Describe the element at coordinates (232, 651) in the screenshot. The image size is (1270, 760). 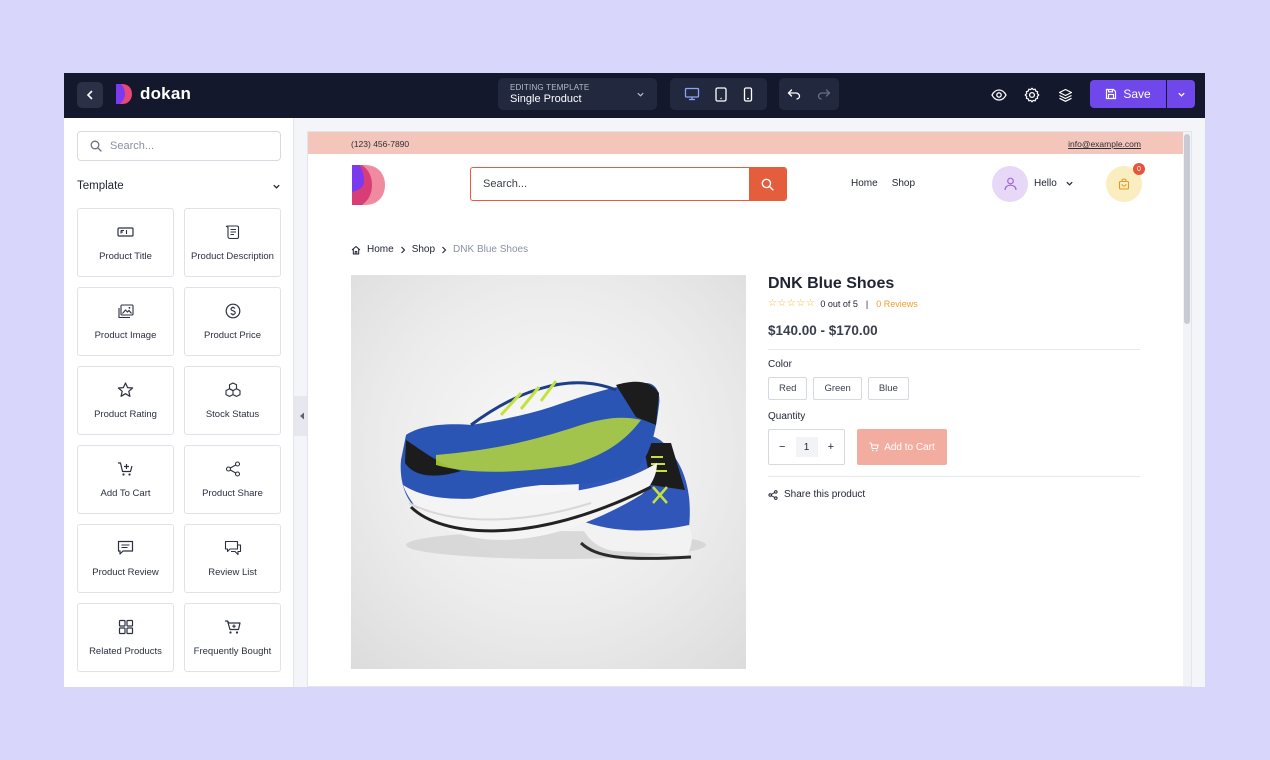
I see `tile-label: Frequently Bought` at that location.